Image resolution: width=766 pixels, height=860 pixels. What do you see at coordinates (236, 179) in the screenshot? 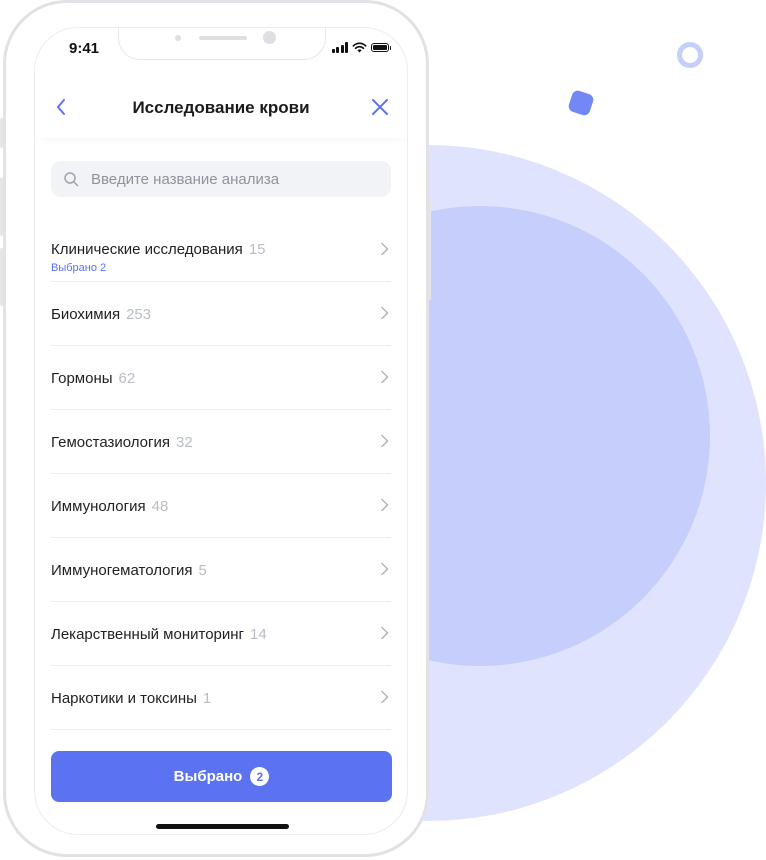
I see `search-input` at bounding box center [236, 179].